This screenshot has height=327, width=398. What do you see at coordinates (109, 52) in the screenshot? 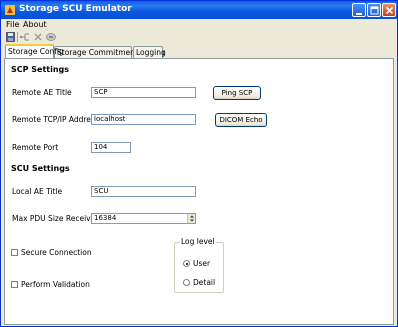
I see `tab-storage-commitment-config: Storage Commitment Config` at bounding box center [109, 52].